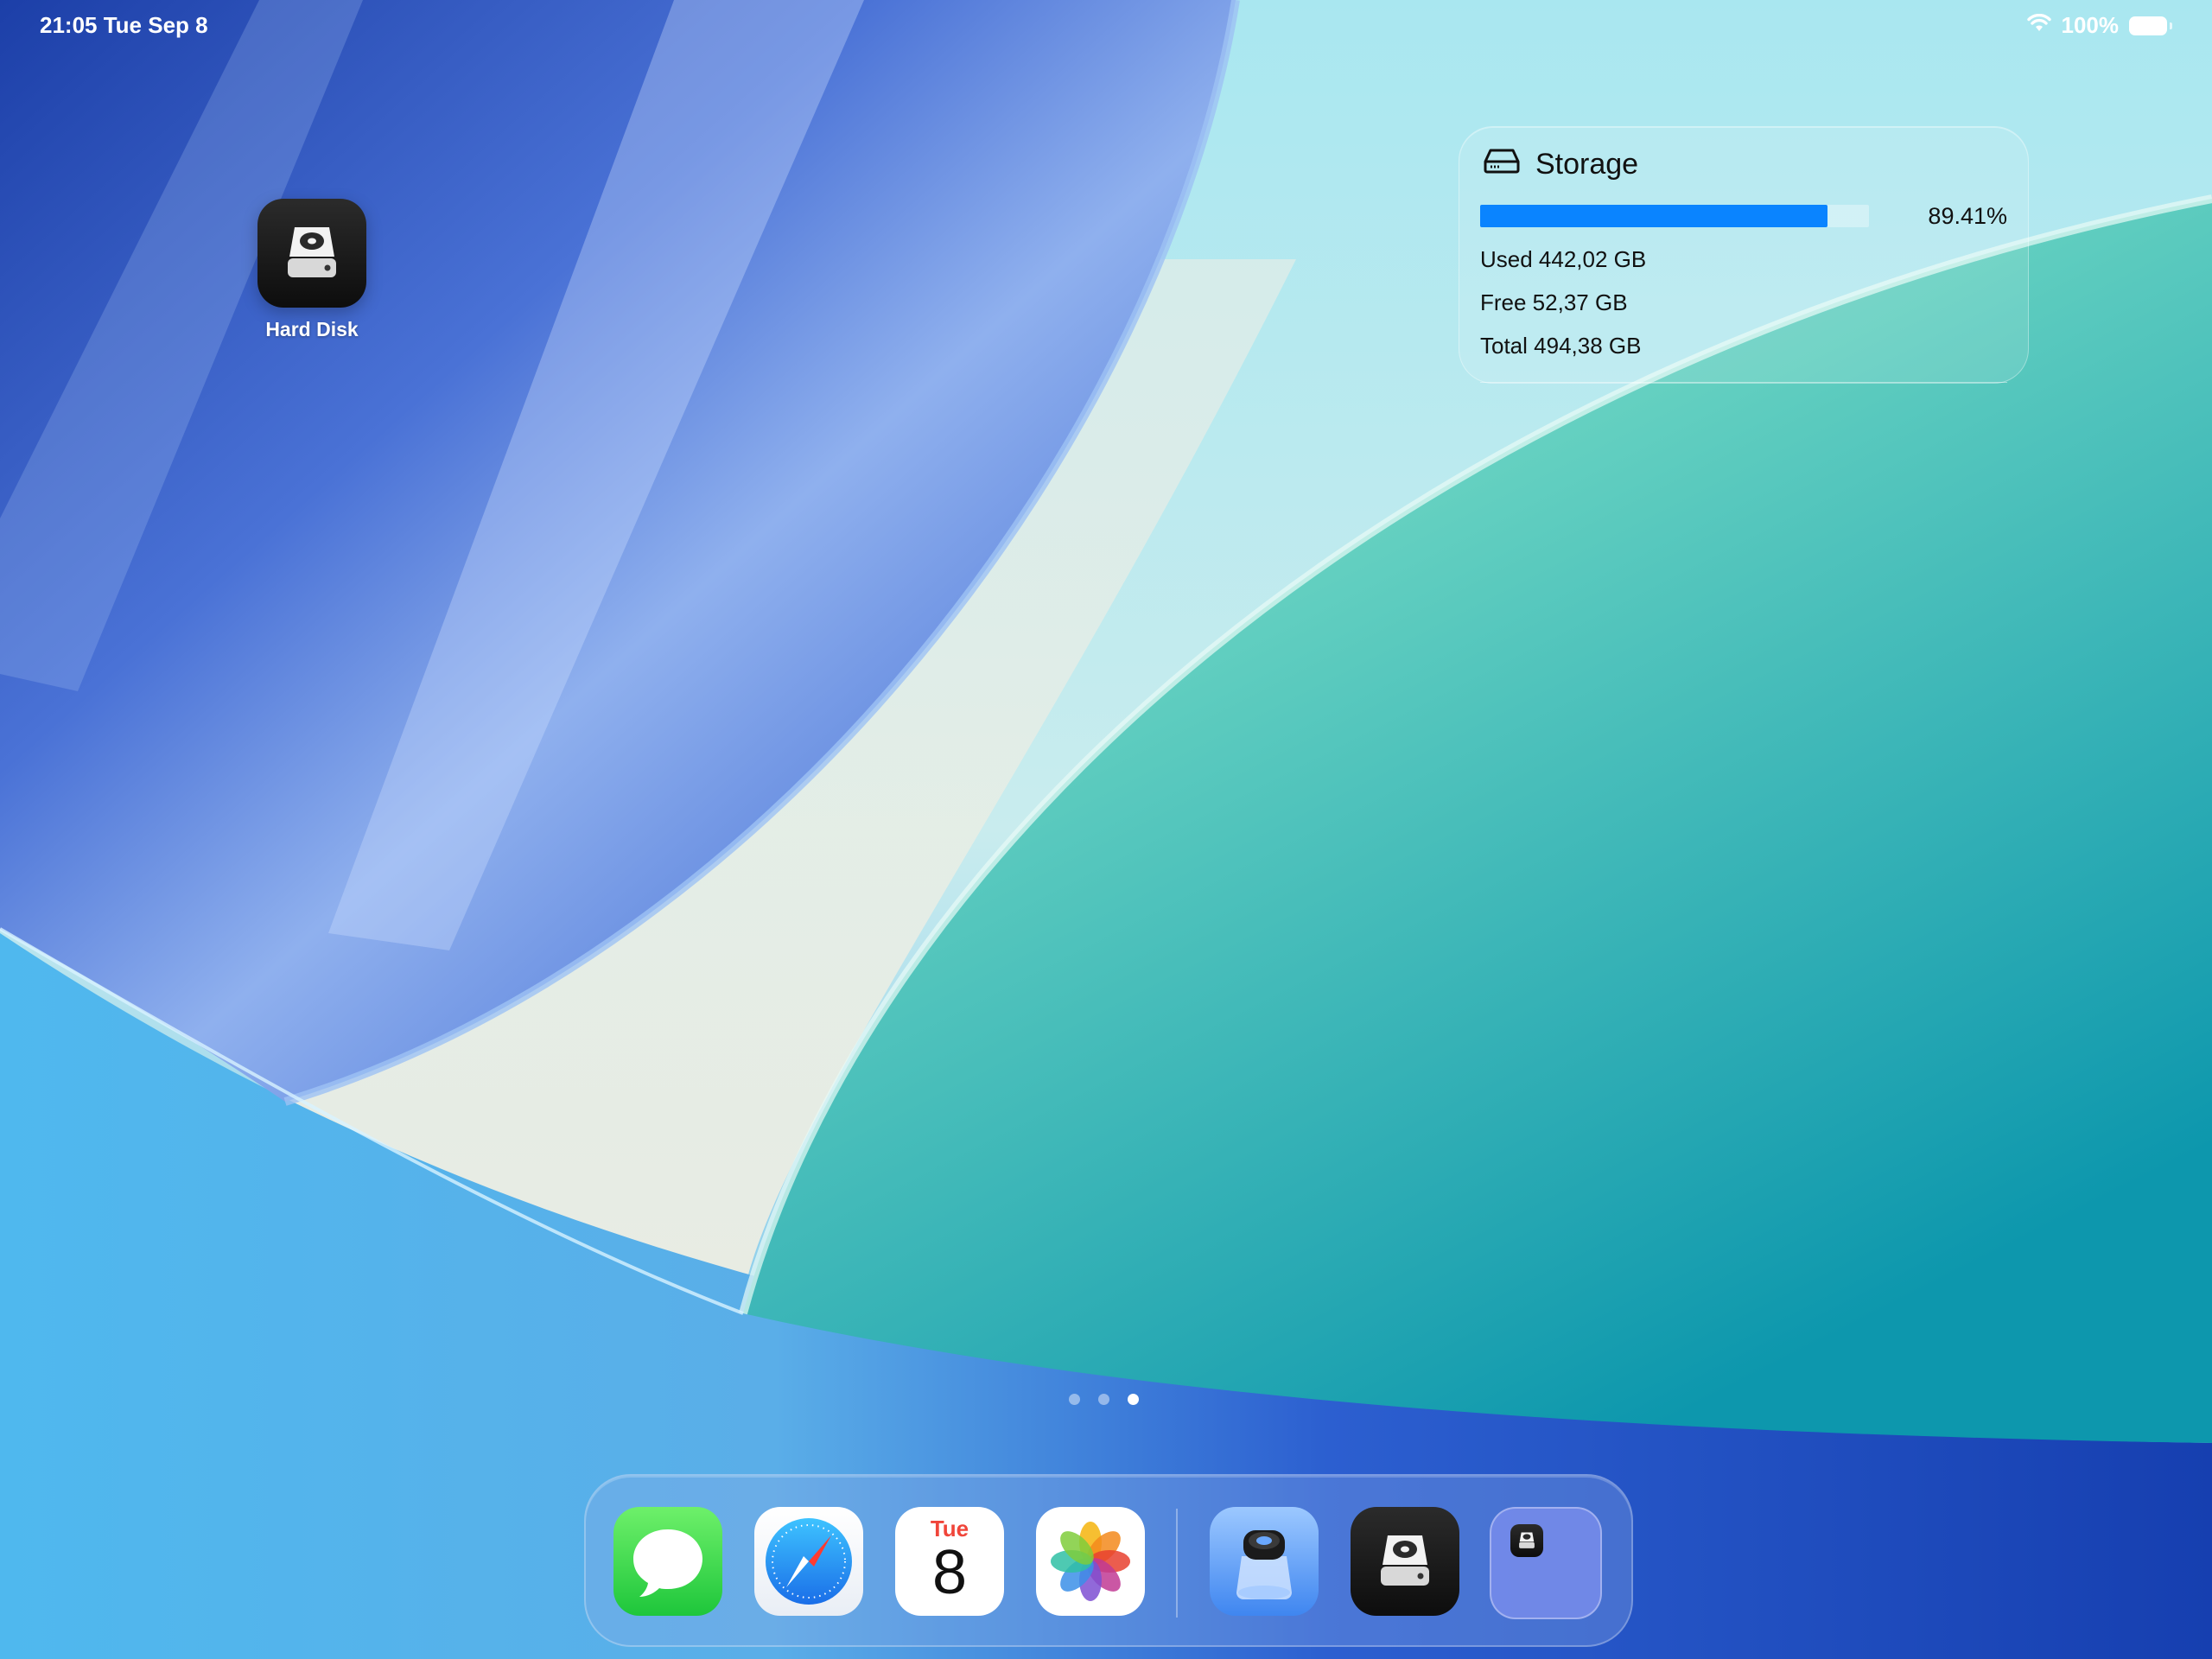 This screenshot has height=1659, width=2212. I want to click on storage-total: Total 494,38 GB, so click(1561, 346).